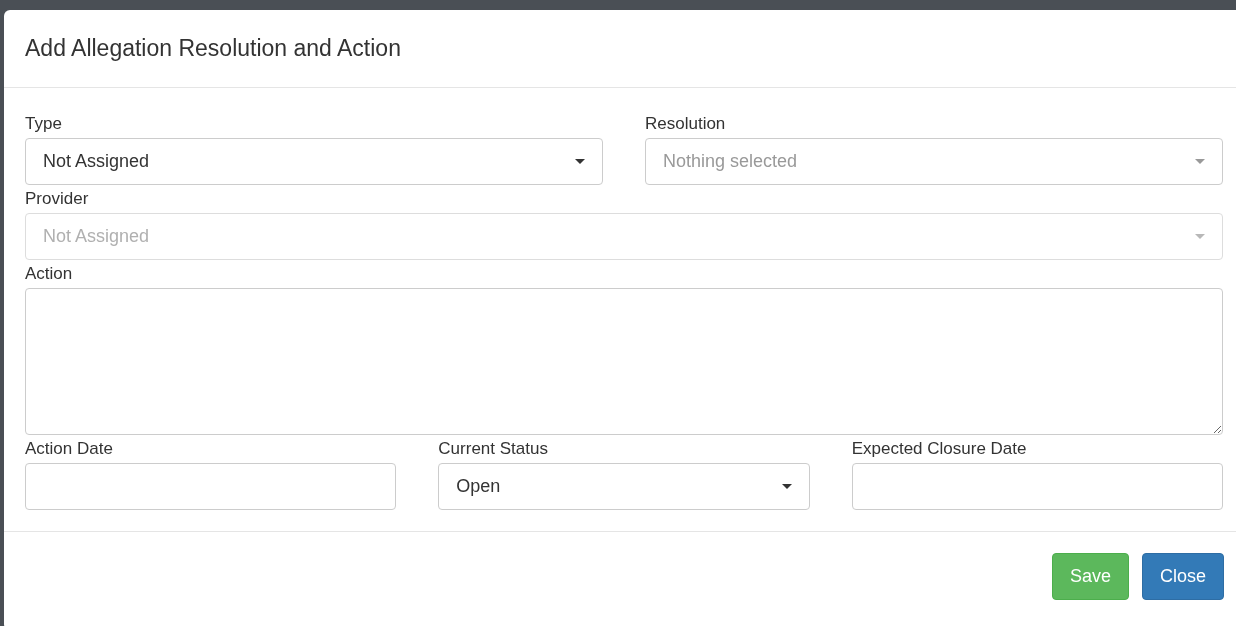 The width and height of the screenshot is (1236, 626). What do you see at coordinates (49, 274) in the screenshot?
I see `field-label: Action` at bounding box center [49, 274].